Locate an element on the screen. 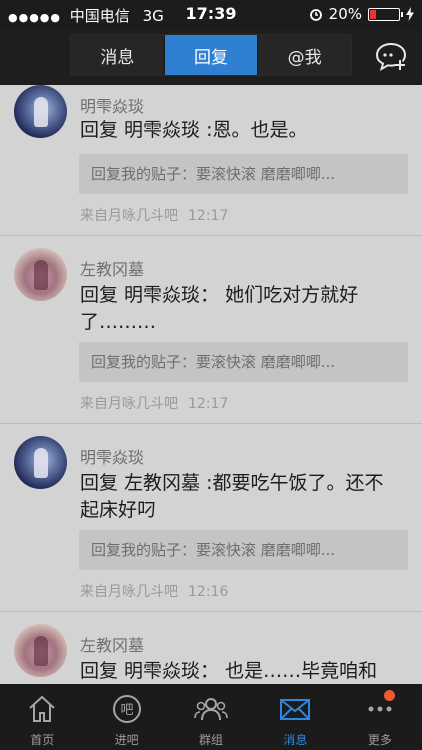  tab-groups: 群组 is located at coordinates (211, 717).